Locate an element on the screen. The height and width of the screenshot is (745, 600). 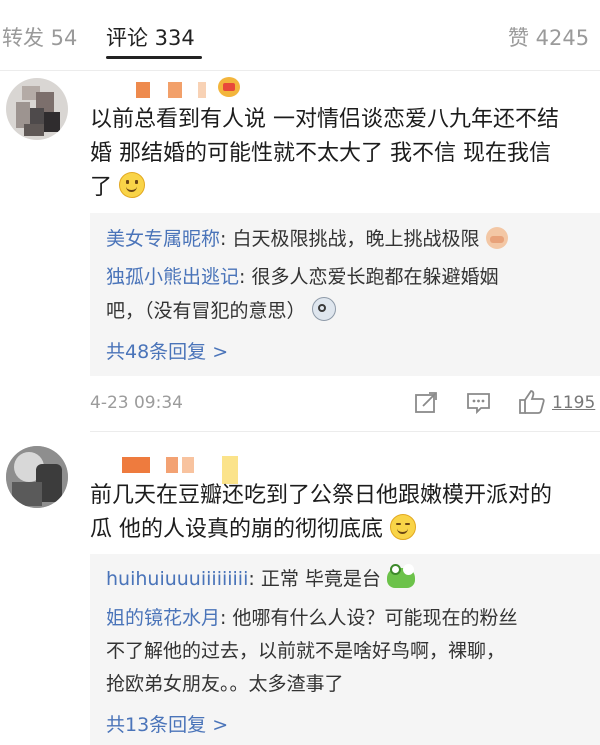
reply-item-continued: 抢欧弟女朋友。。太多渣事了 is located at coordinates (225, 684).